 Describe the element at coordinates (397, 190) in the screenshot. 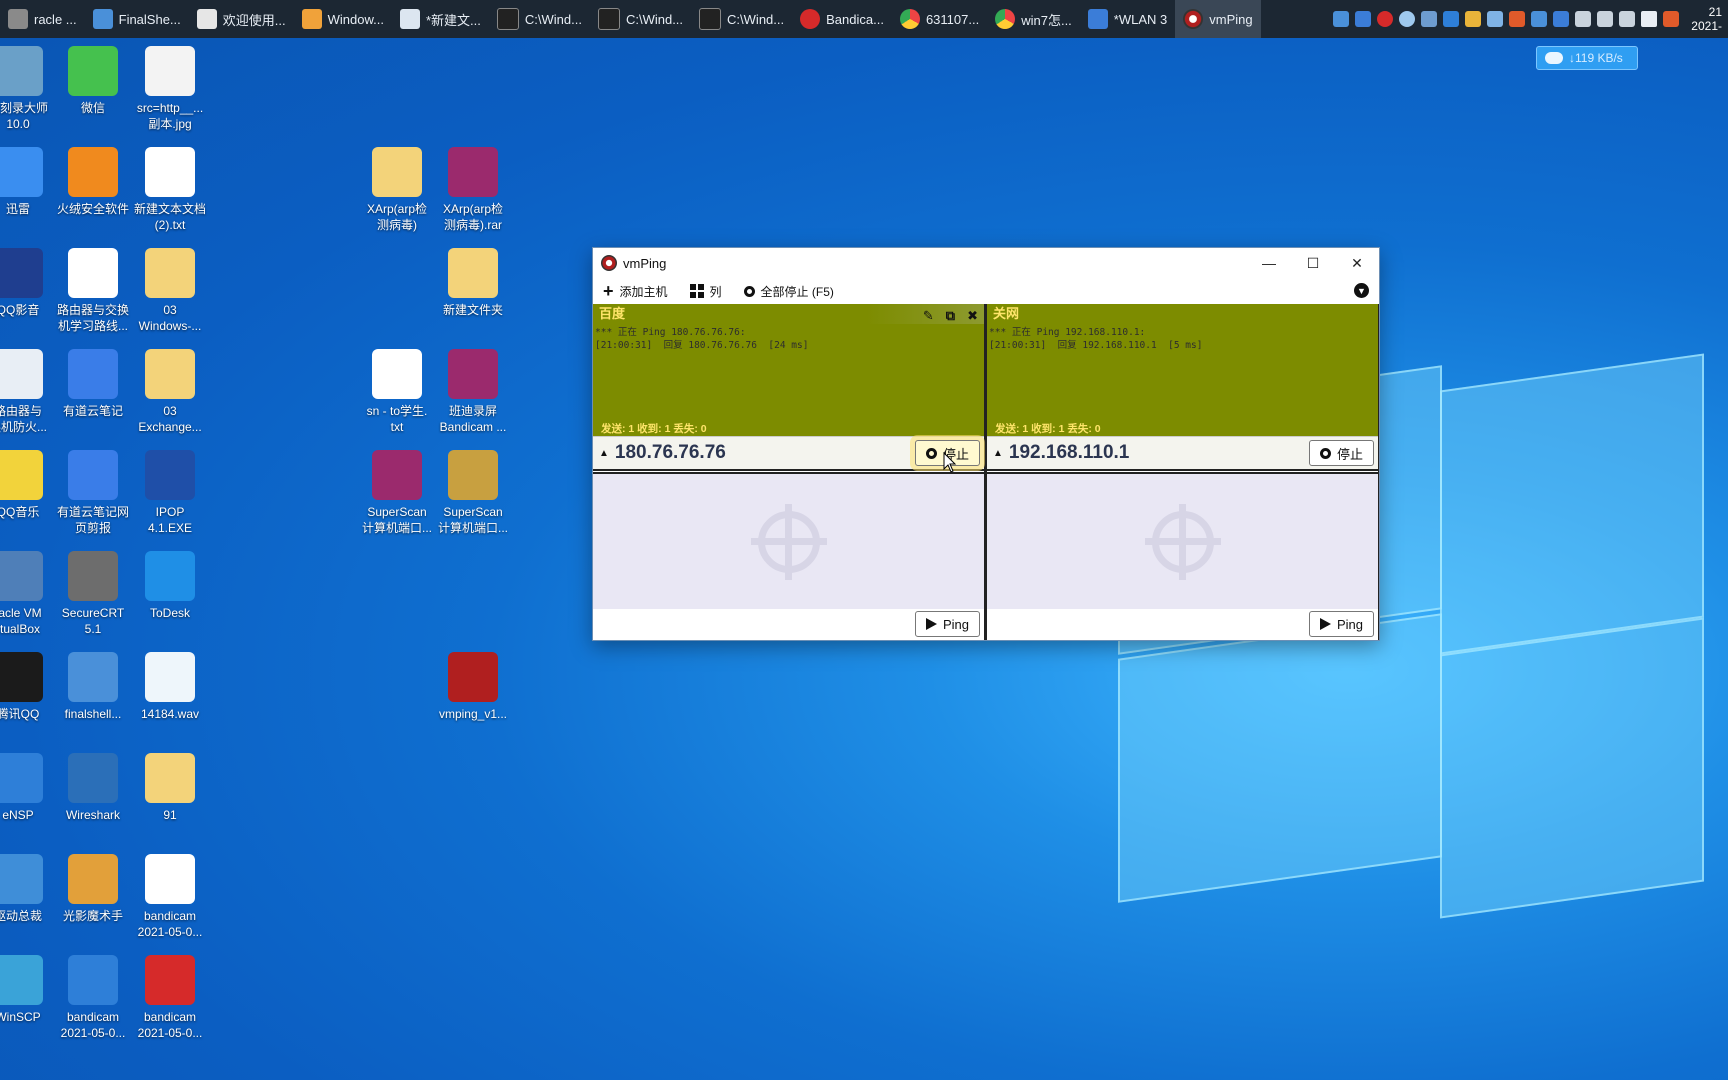

I see `desktop-icon: XArp(arp检 测病毒)` at that location.